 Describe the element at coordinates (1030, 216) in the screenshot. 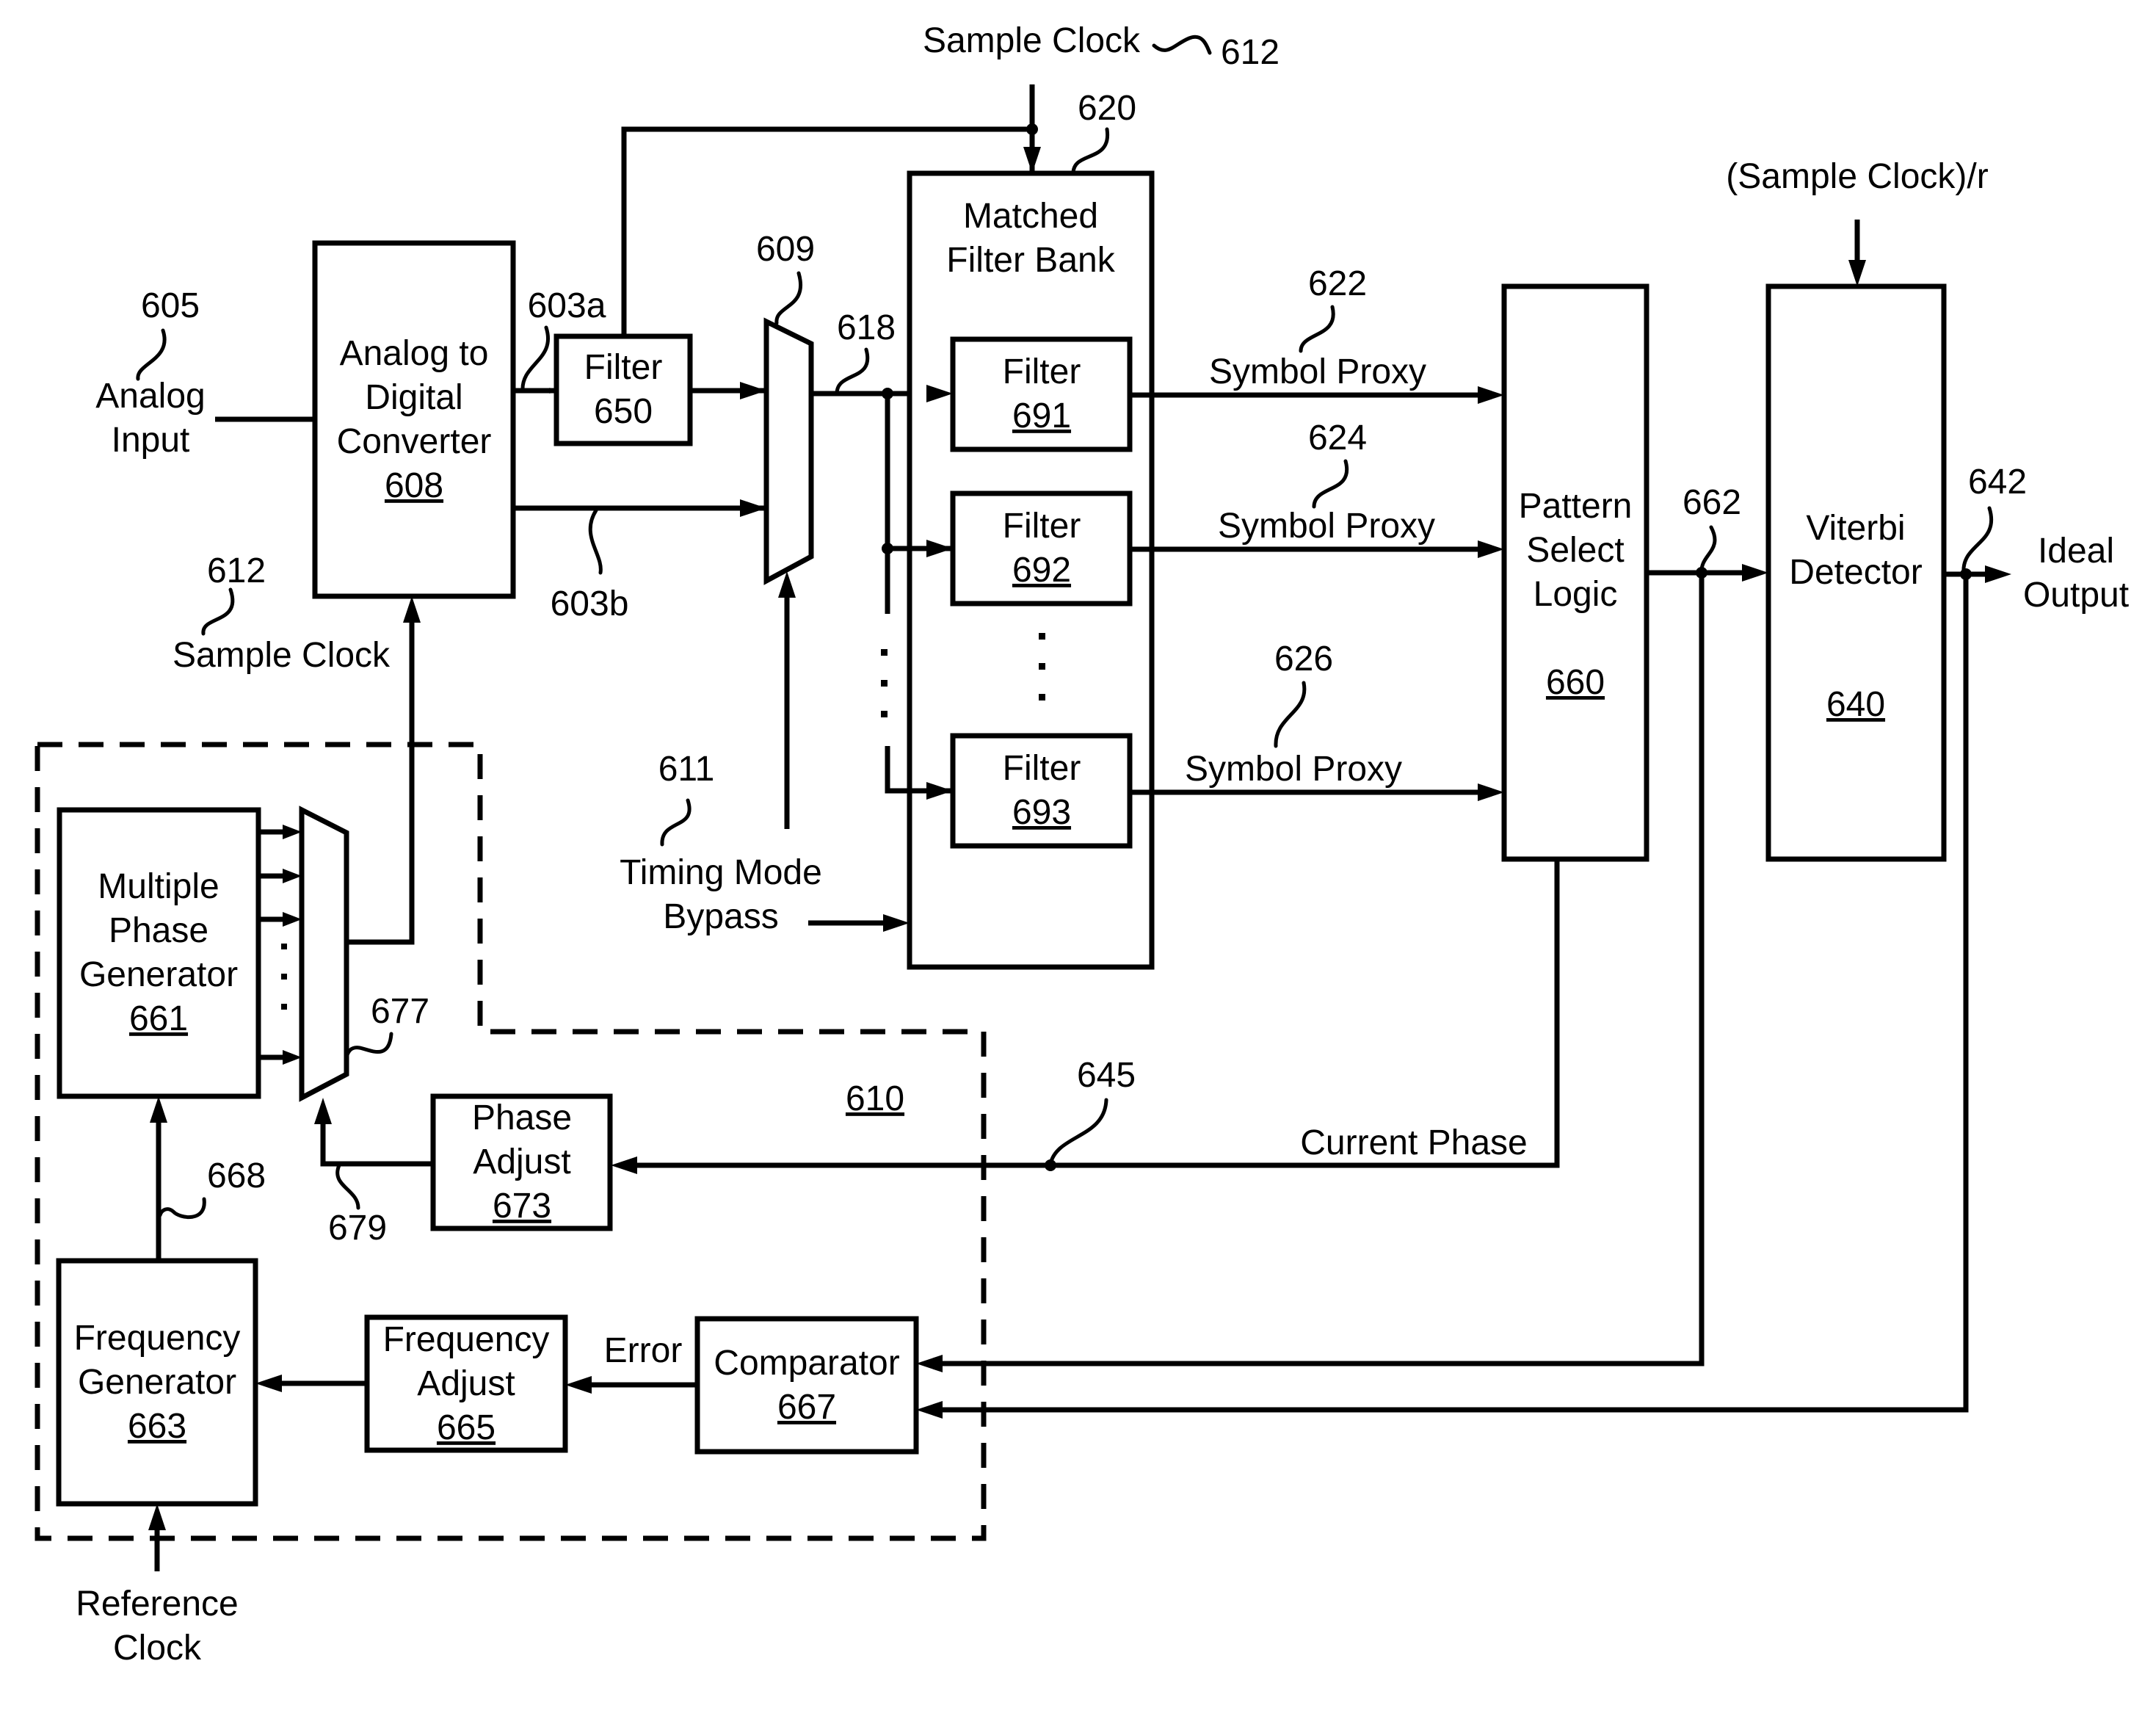

I see `matched-filter-bank-label-1: Matched` at that location.